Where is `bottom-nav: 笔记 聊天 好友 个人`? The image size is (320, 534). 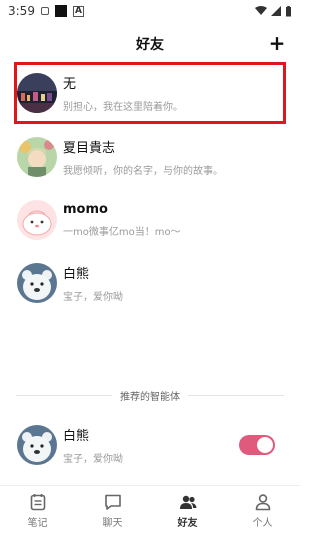 bottom-nav: 笔记 聊天 好友 个人 is located at coordinates (150, 509).